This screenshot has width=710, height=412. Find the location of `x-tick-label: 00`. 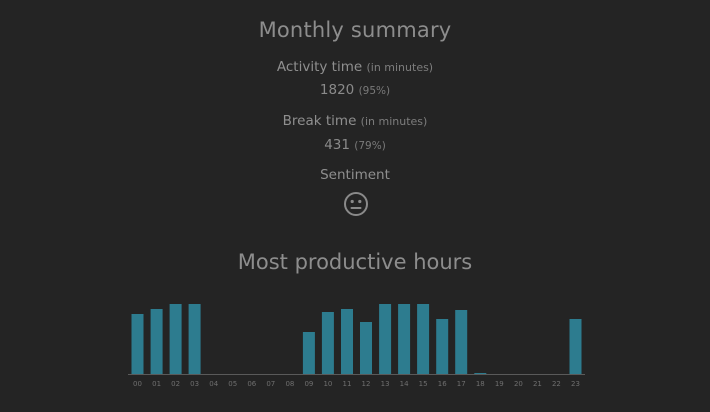

x-tick-label: 00 is located at coordinates (137, 384).